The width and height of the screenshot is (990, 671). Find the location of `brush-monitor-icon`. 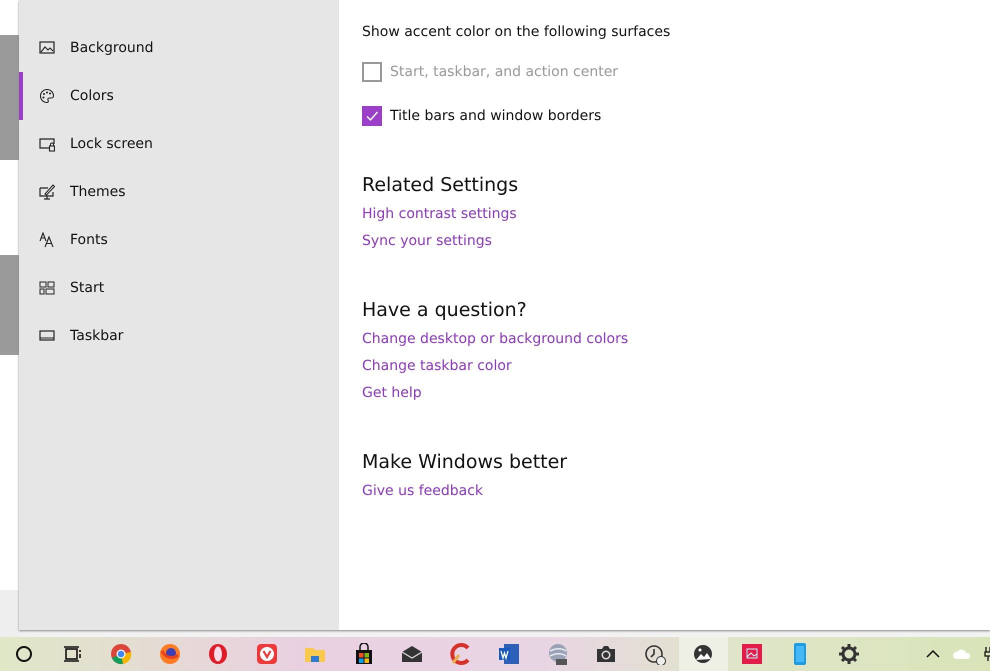

brush-monitor-icon is located at coordinates (47, 192).